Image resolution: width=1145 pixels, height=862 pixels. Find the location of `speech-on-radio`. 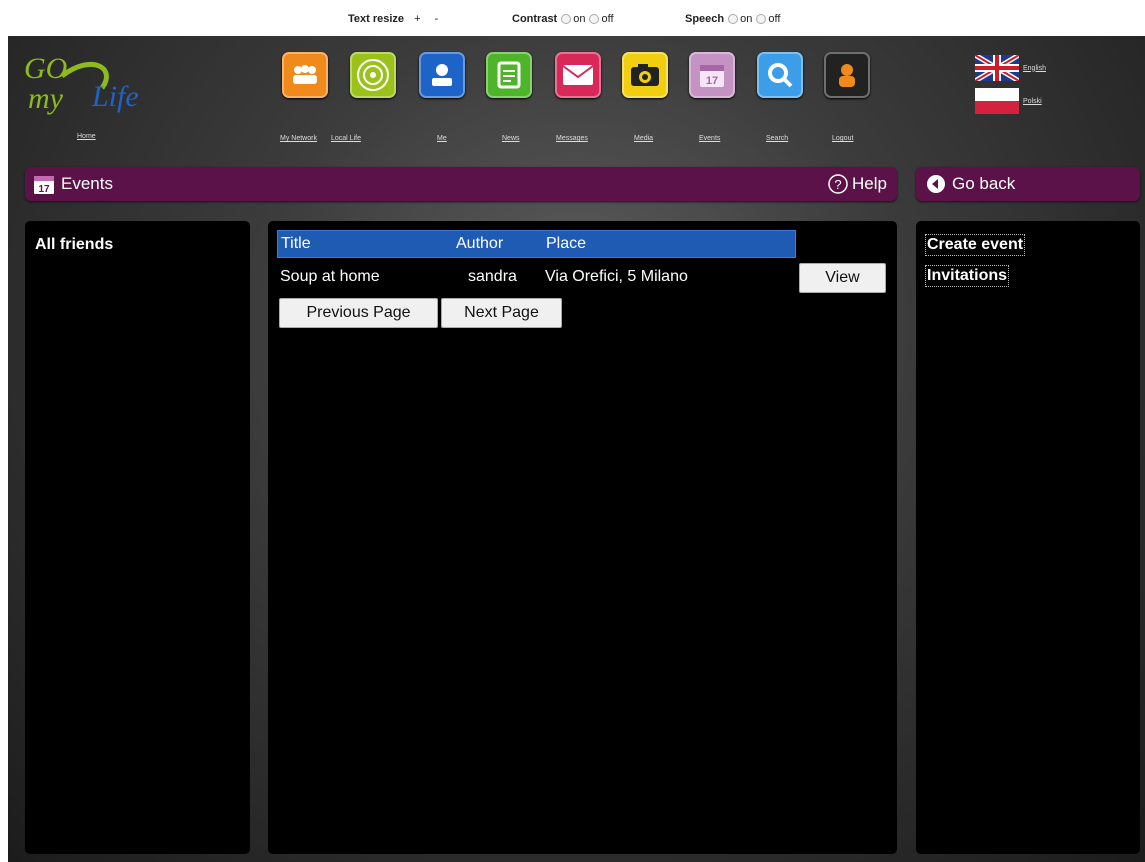

speech-on-radio is located at coordinates (733, 19).